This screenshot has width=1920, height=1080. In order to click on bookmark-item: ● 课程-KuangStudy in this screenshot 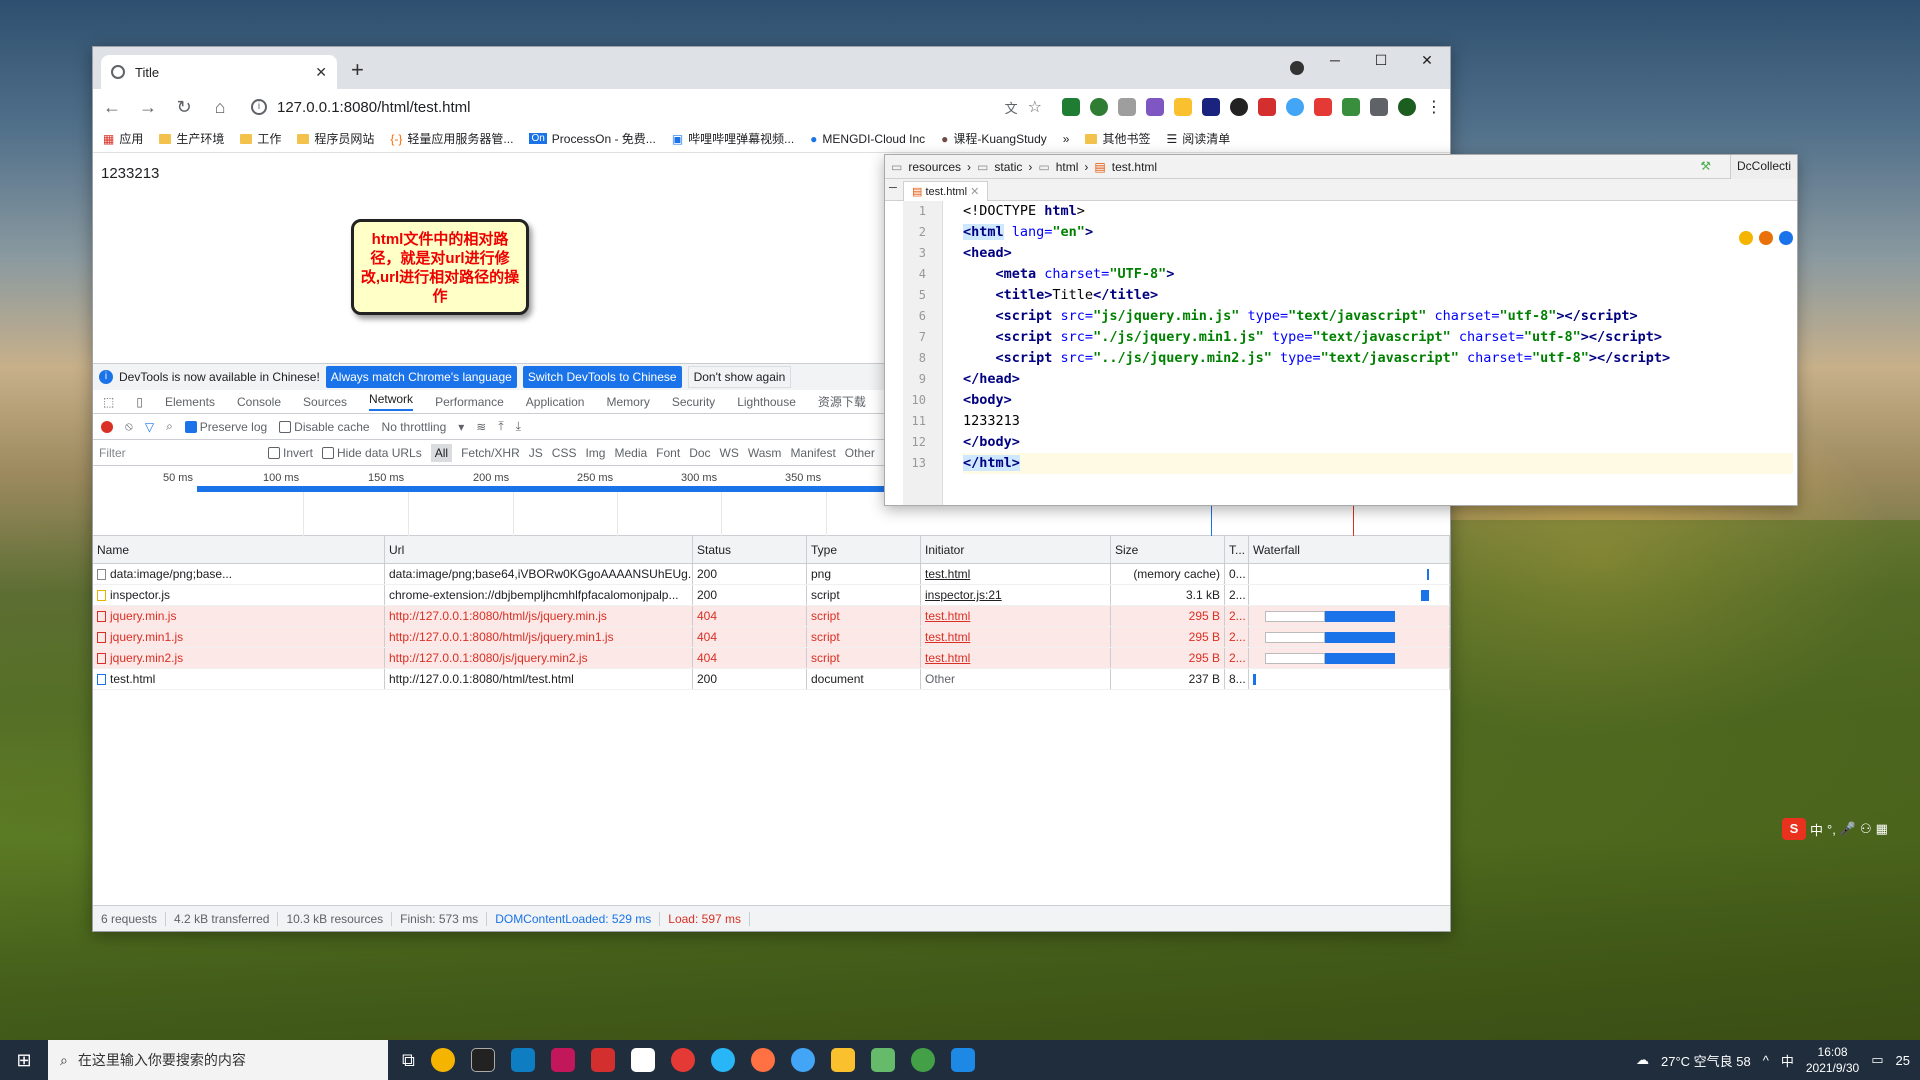, I will do `click(994, 138)`.